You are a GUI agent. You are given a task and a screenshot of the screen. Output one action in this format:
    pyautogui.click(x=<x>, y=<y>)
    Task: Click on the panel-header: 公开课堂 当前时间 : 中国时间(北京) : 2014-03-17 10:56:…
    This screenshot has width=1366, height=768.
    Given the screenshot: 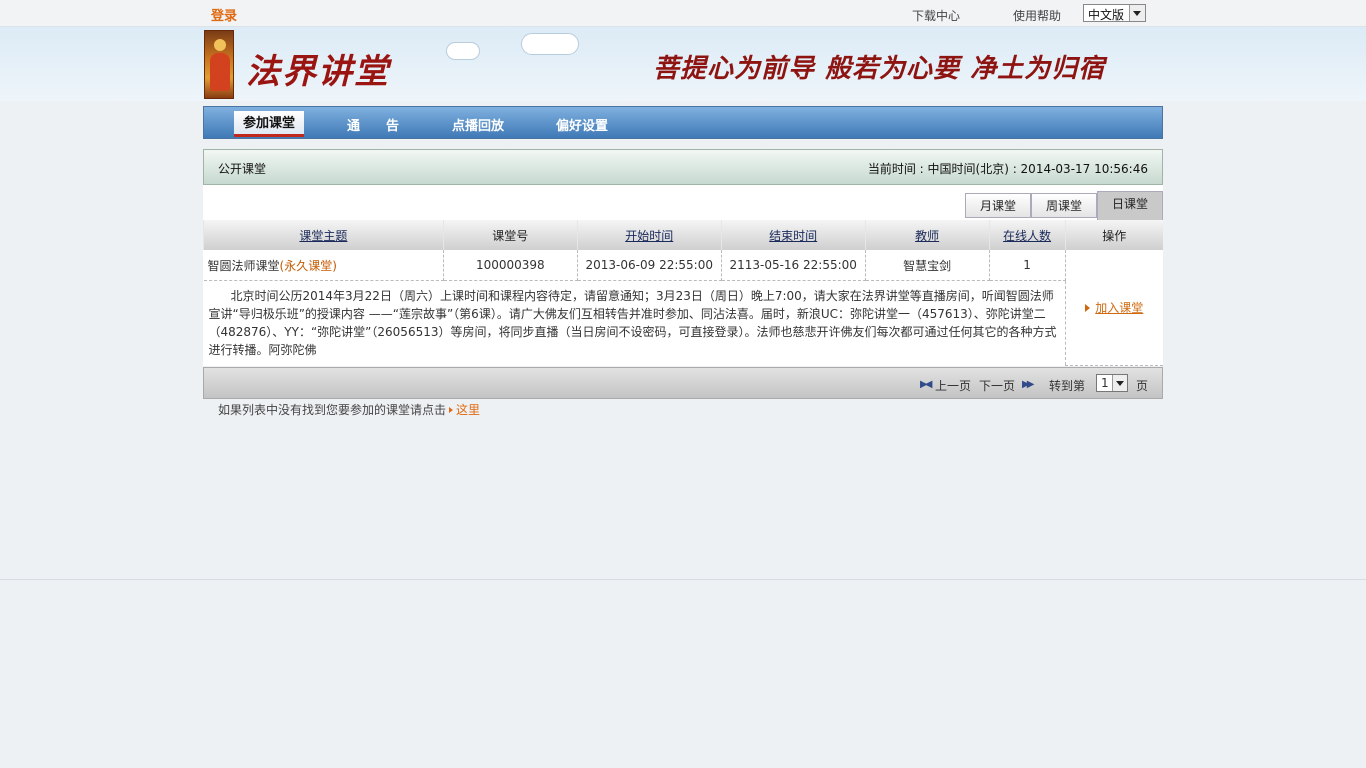 What is the action you would take?
    pyautogui.click(x=683, y=167)
    